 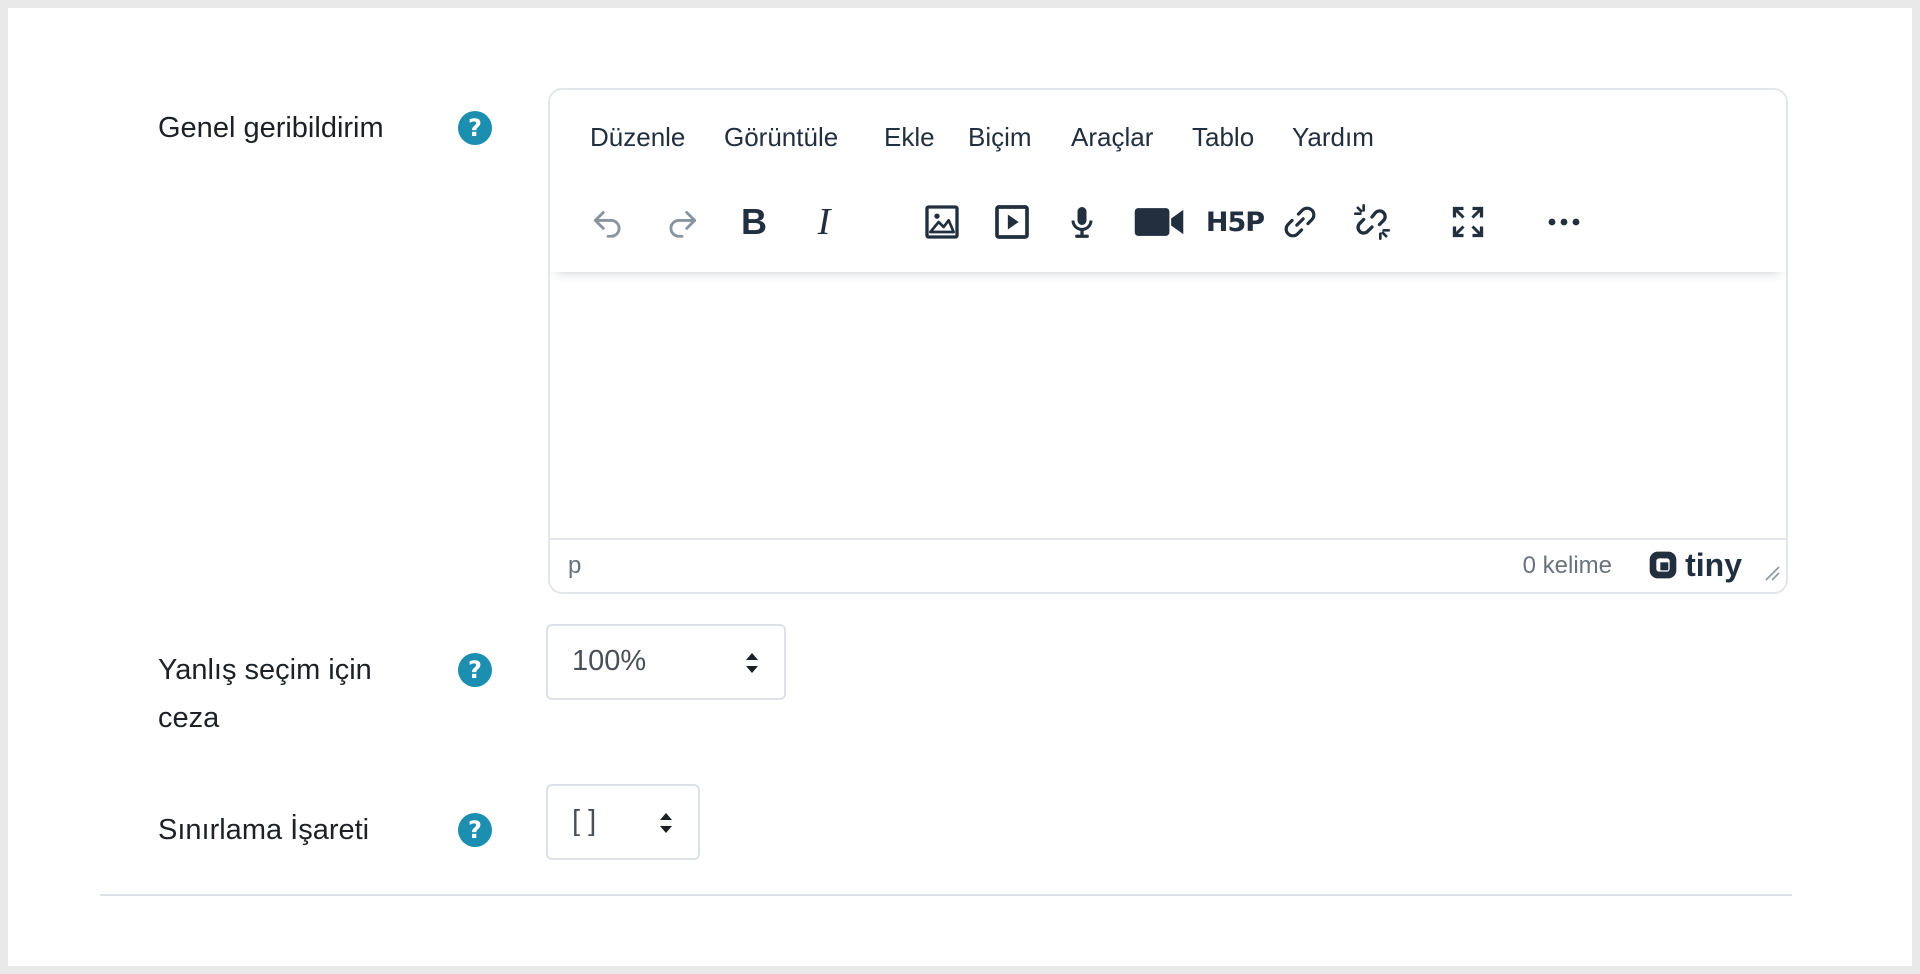 I want to click on editor-statusbar: p 0 kelime tiny, so click(x=1168, y=565).